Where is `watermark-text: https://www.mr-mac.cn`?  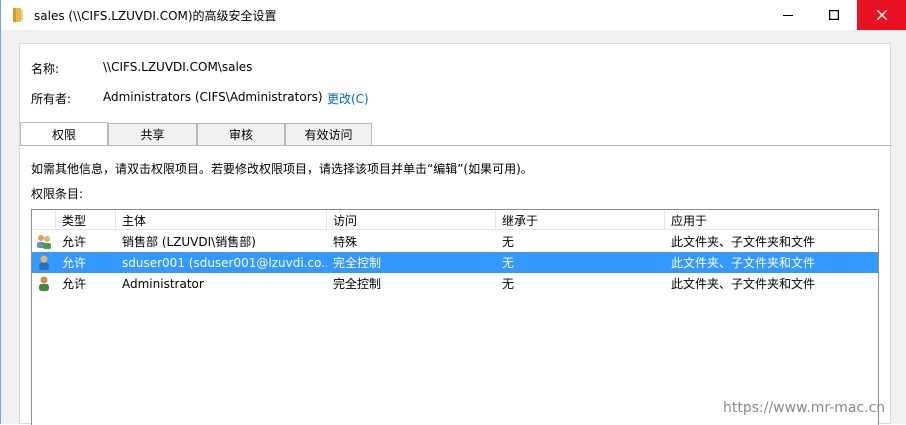 watermark-text: https://www.mr-mac.cn is located at coordinates (804, 408).